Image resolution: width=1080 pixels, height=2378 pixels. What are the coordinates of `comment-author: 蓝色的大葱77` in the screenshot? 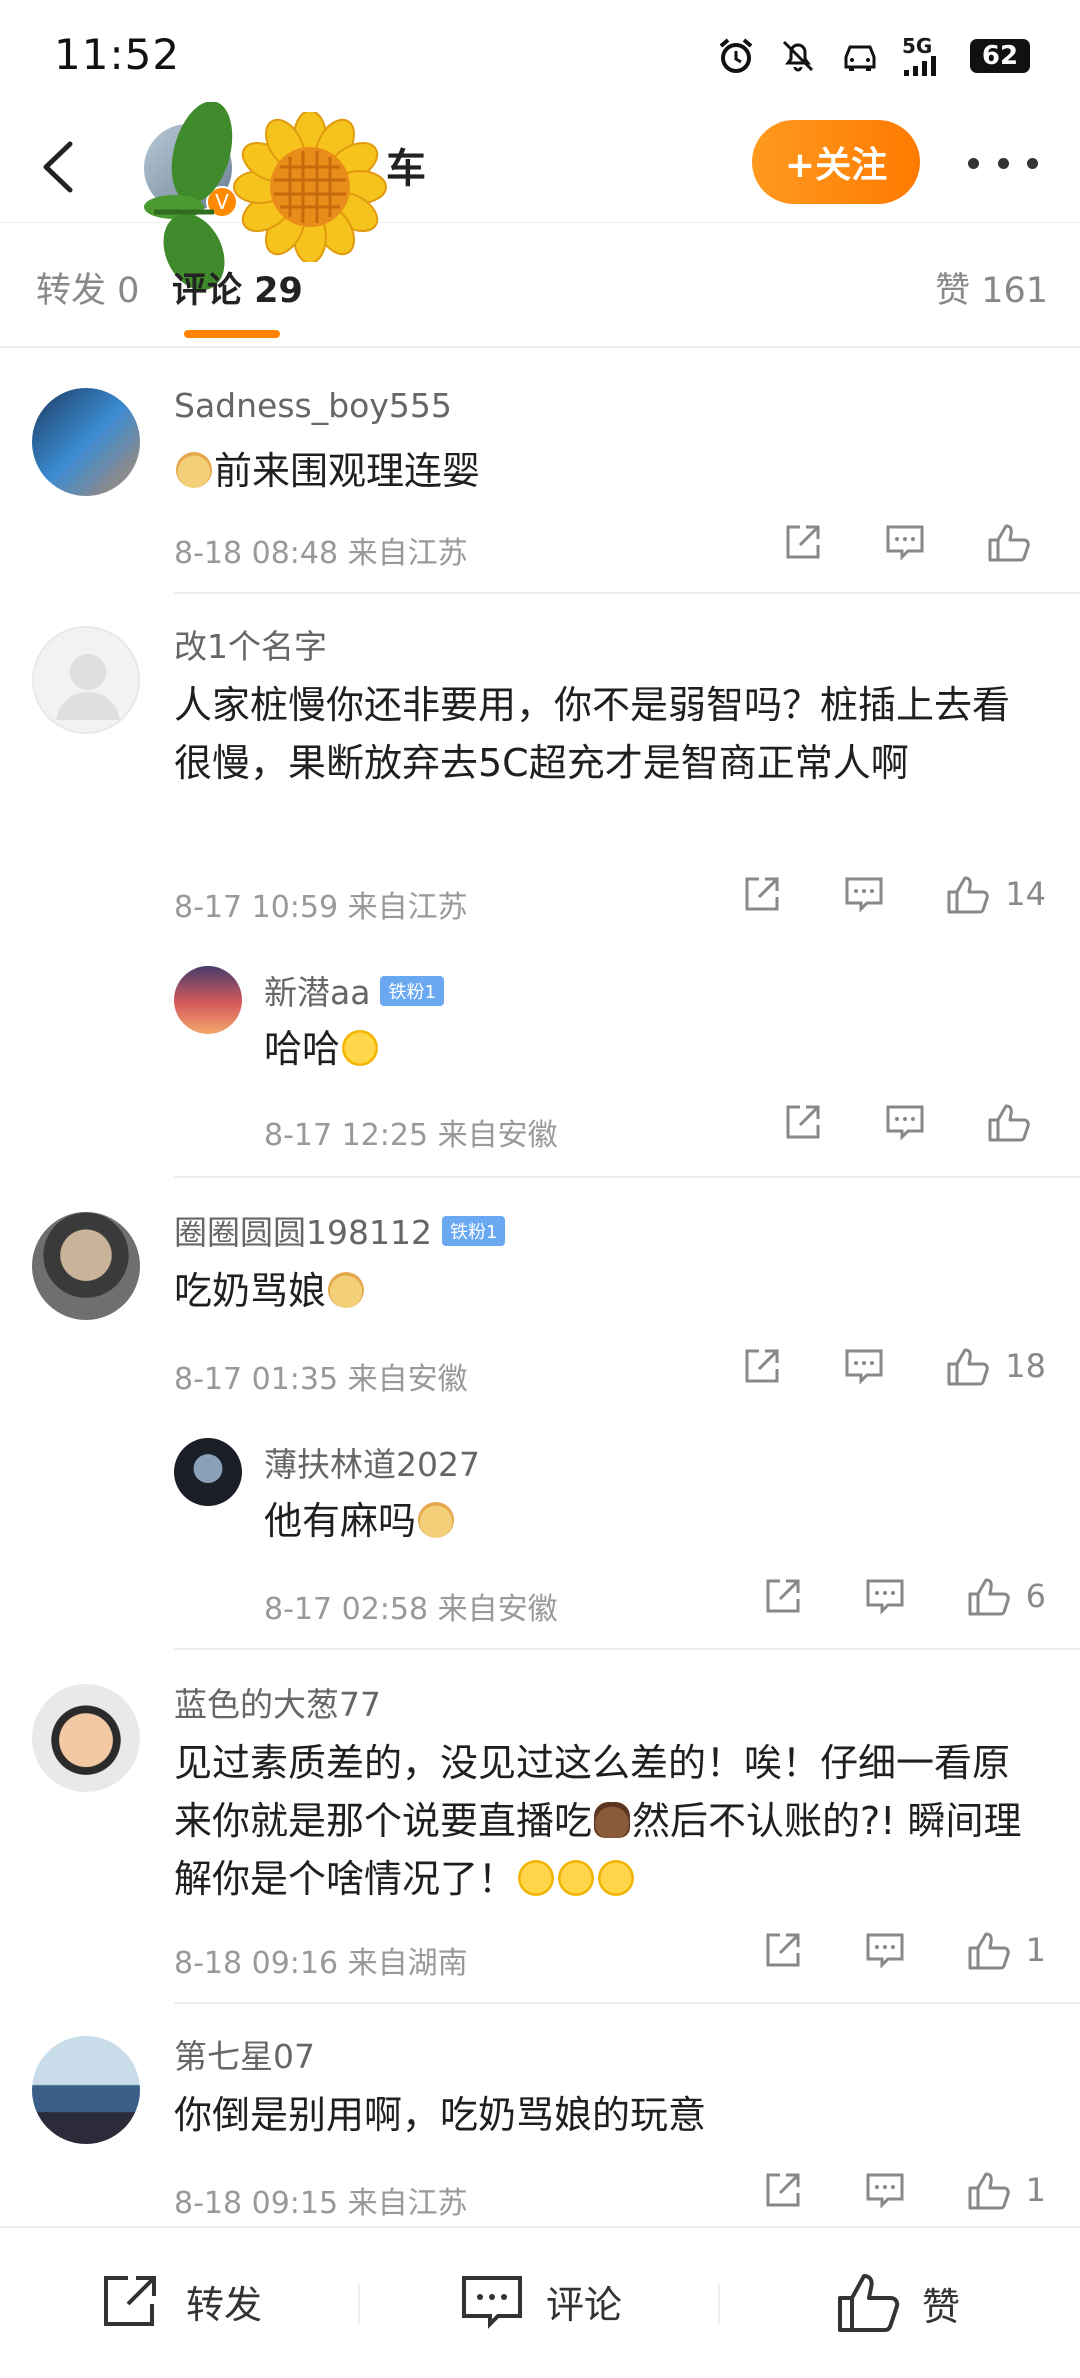 It's located at (277, 1702).